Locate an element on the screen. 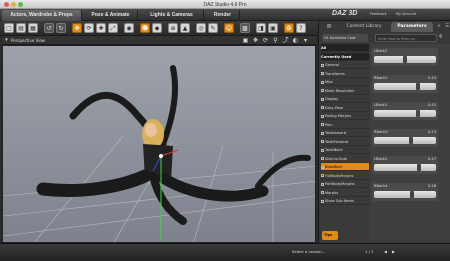 This screenshot has width=450, height=261. tab-pose-animate: Pose & Animate is located at coordinates (111, 15).